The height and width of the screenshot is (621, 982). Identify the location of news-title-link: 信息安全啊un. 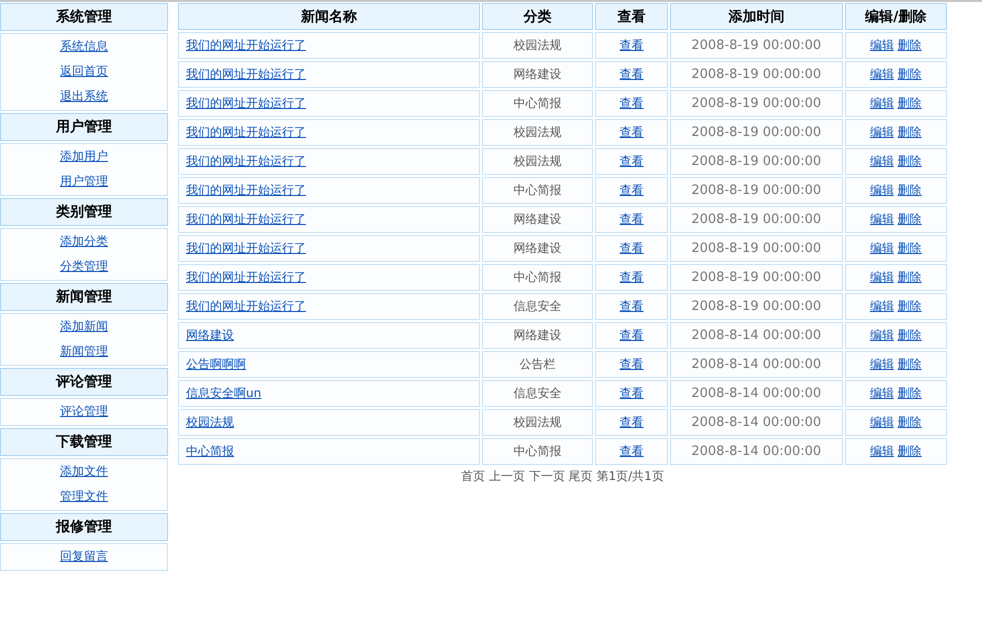
(224, 393).